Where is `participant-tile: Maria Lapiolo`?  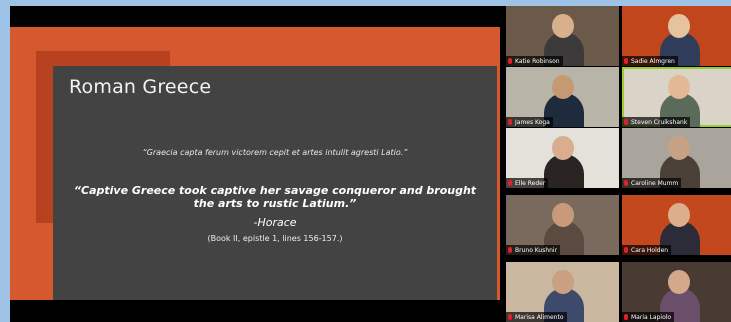 participant-tile: Maria Lapiolo is located at coordinates (676, 292).